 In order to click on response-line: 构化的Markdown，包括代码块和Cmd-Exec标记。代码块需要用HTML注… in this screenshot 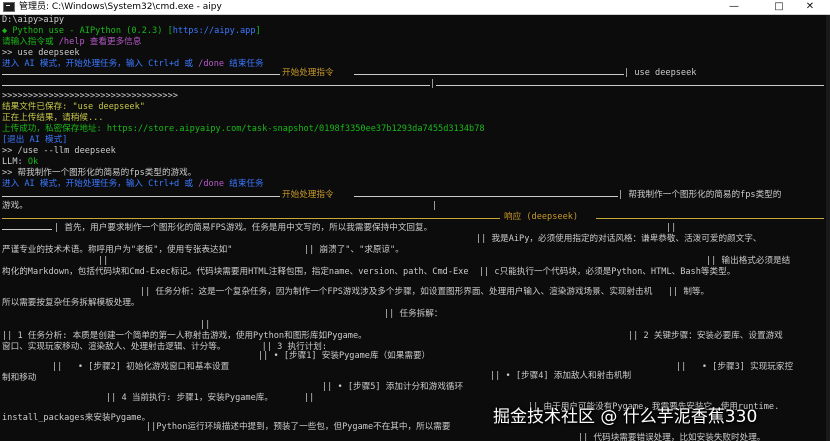, I will do `click(369, 272)`.